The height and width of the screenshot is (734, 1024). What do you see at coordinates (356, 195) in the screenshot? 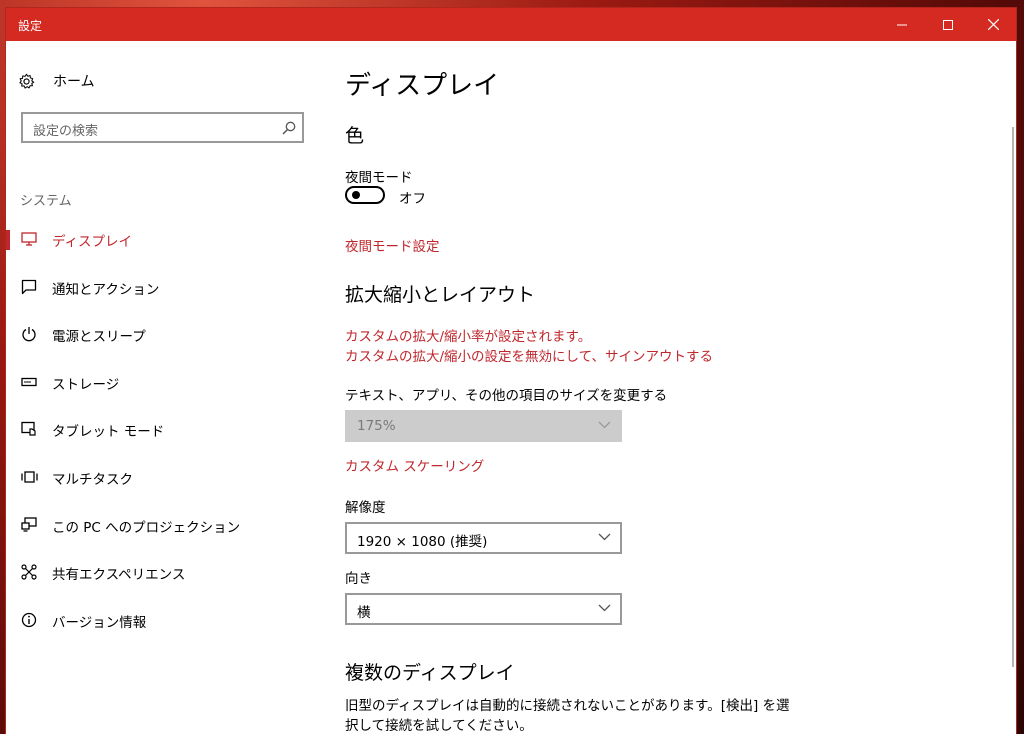
I see `toggle-knob` at bounding box center [356, 195].